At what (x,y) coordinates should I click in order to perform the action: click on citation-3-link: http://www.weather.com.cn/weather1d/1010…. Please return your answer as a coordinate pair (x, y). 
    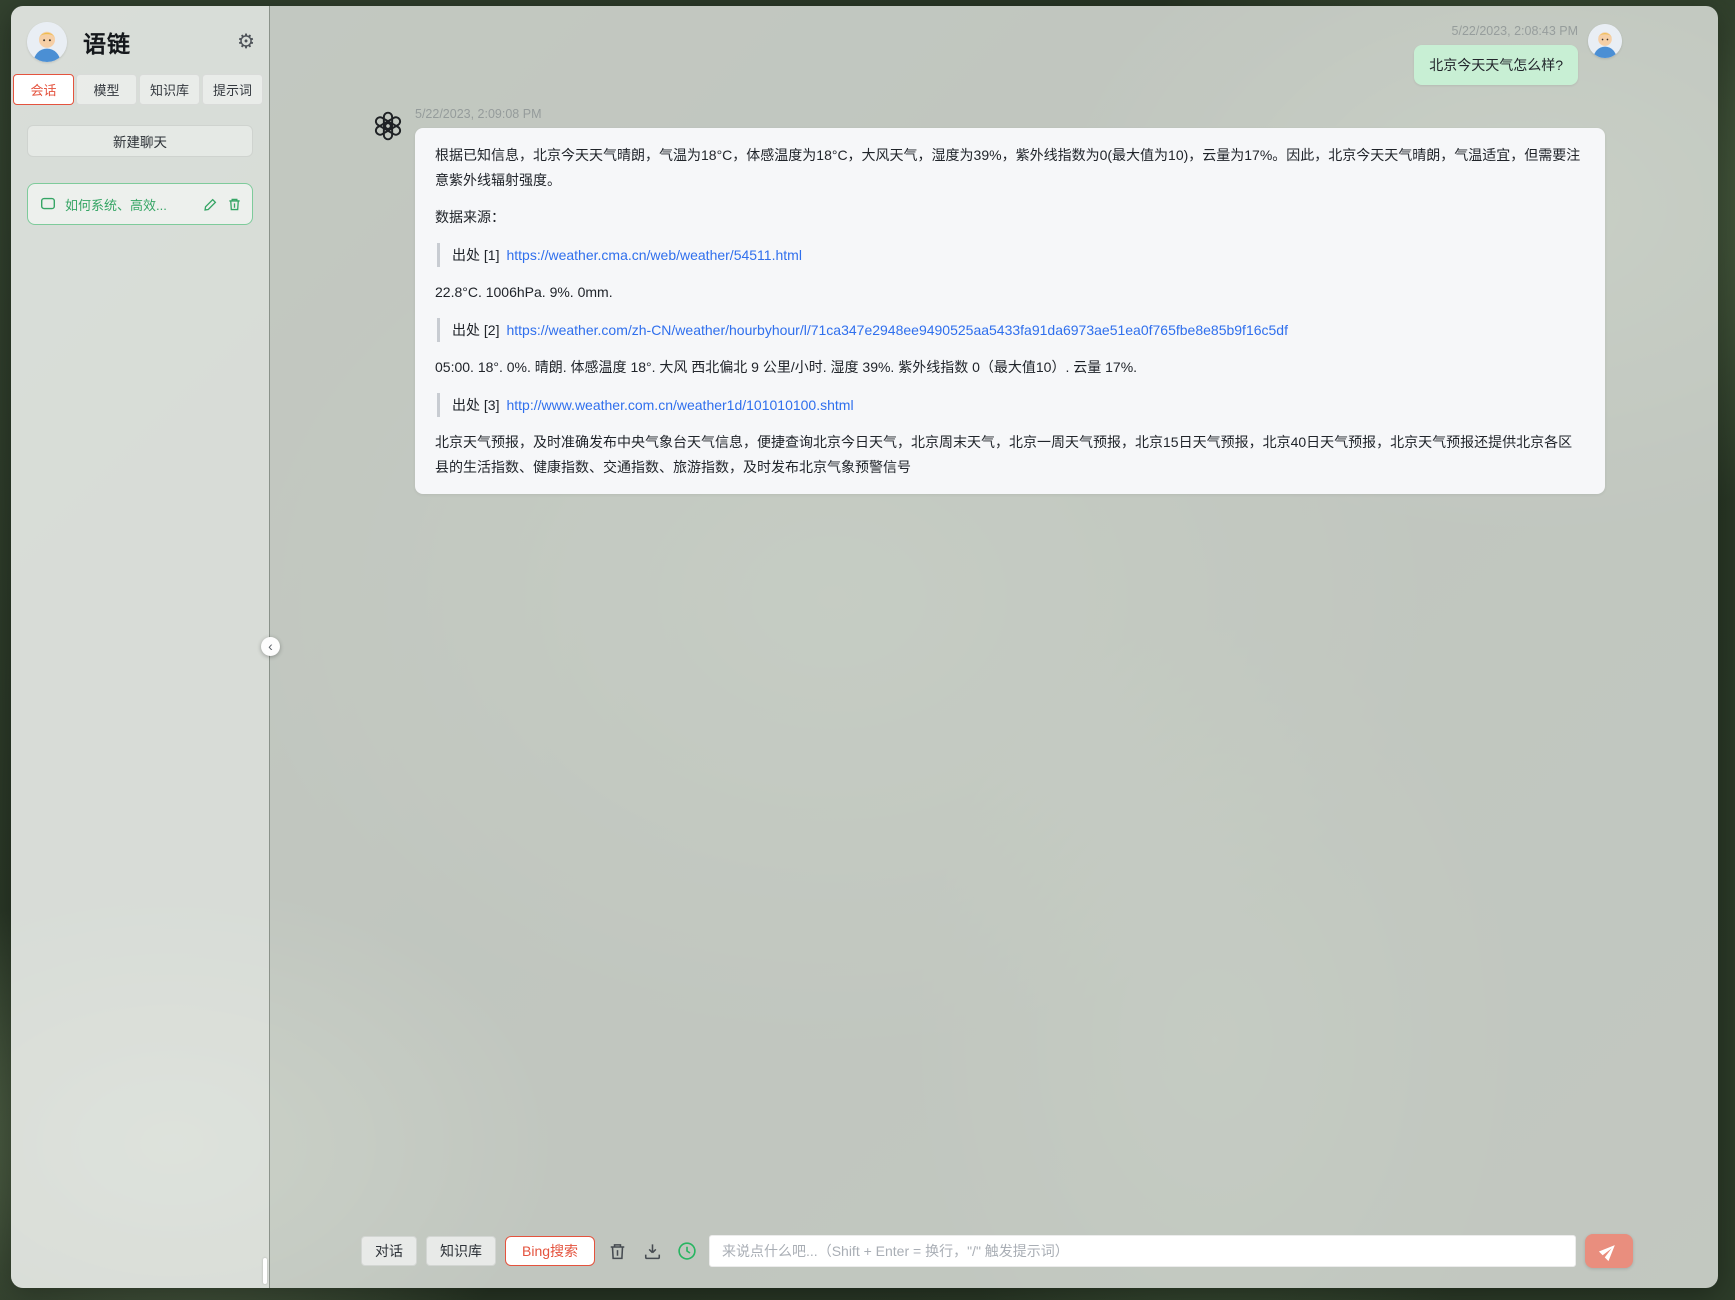
    Looking at the image, I should click on (679, 405).